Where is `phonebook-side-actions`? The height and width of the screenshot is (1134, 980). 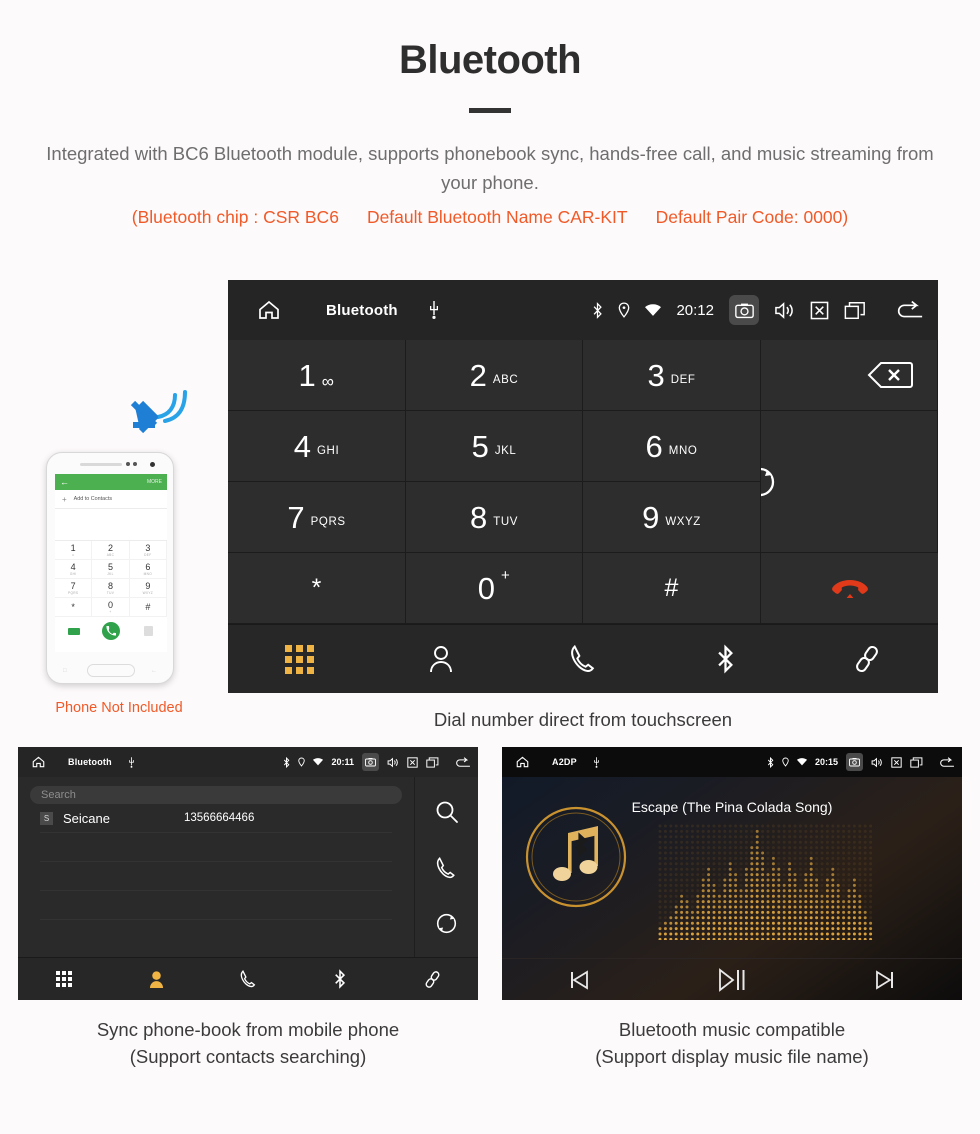
phonebook-side-actions is located at coordinates (446, 867).